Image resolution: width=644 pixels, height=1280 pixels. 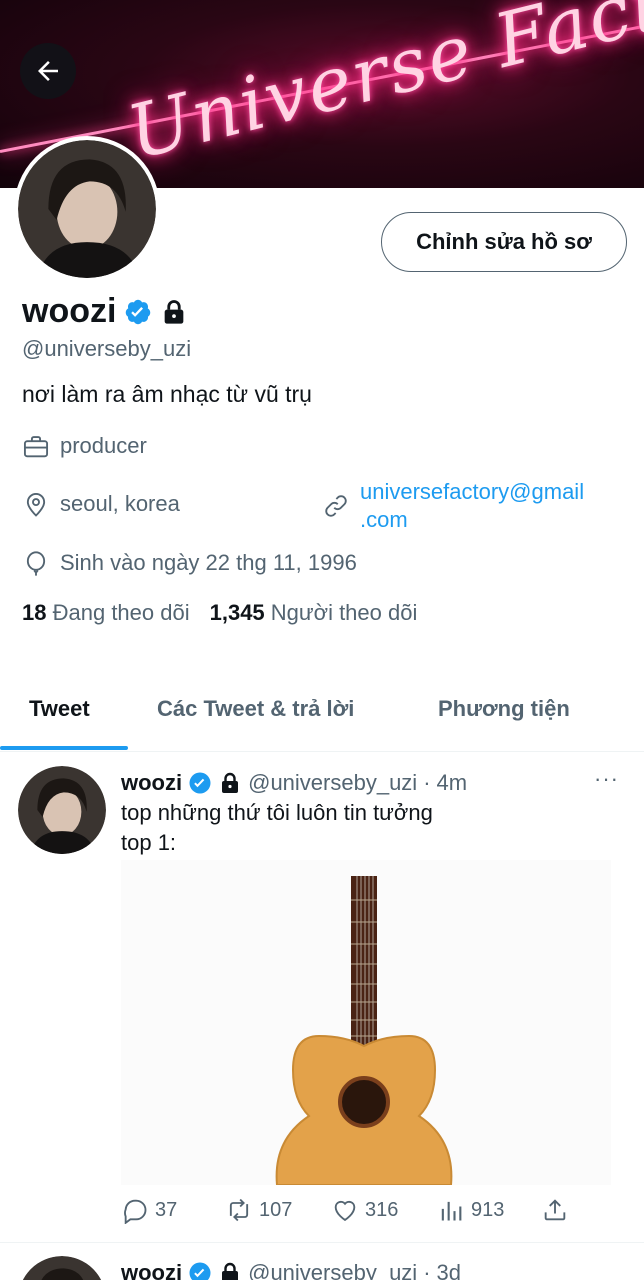 I want to click on banner-neon-text: Universe Factory, so click(x=381, y=88).